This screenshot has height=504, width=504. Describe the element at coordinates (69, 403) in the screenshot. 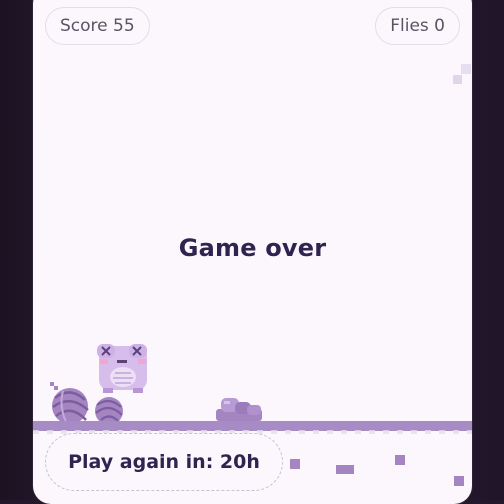

I see `yarn-ball-icon` at that location.